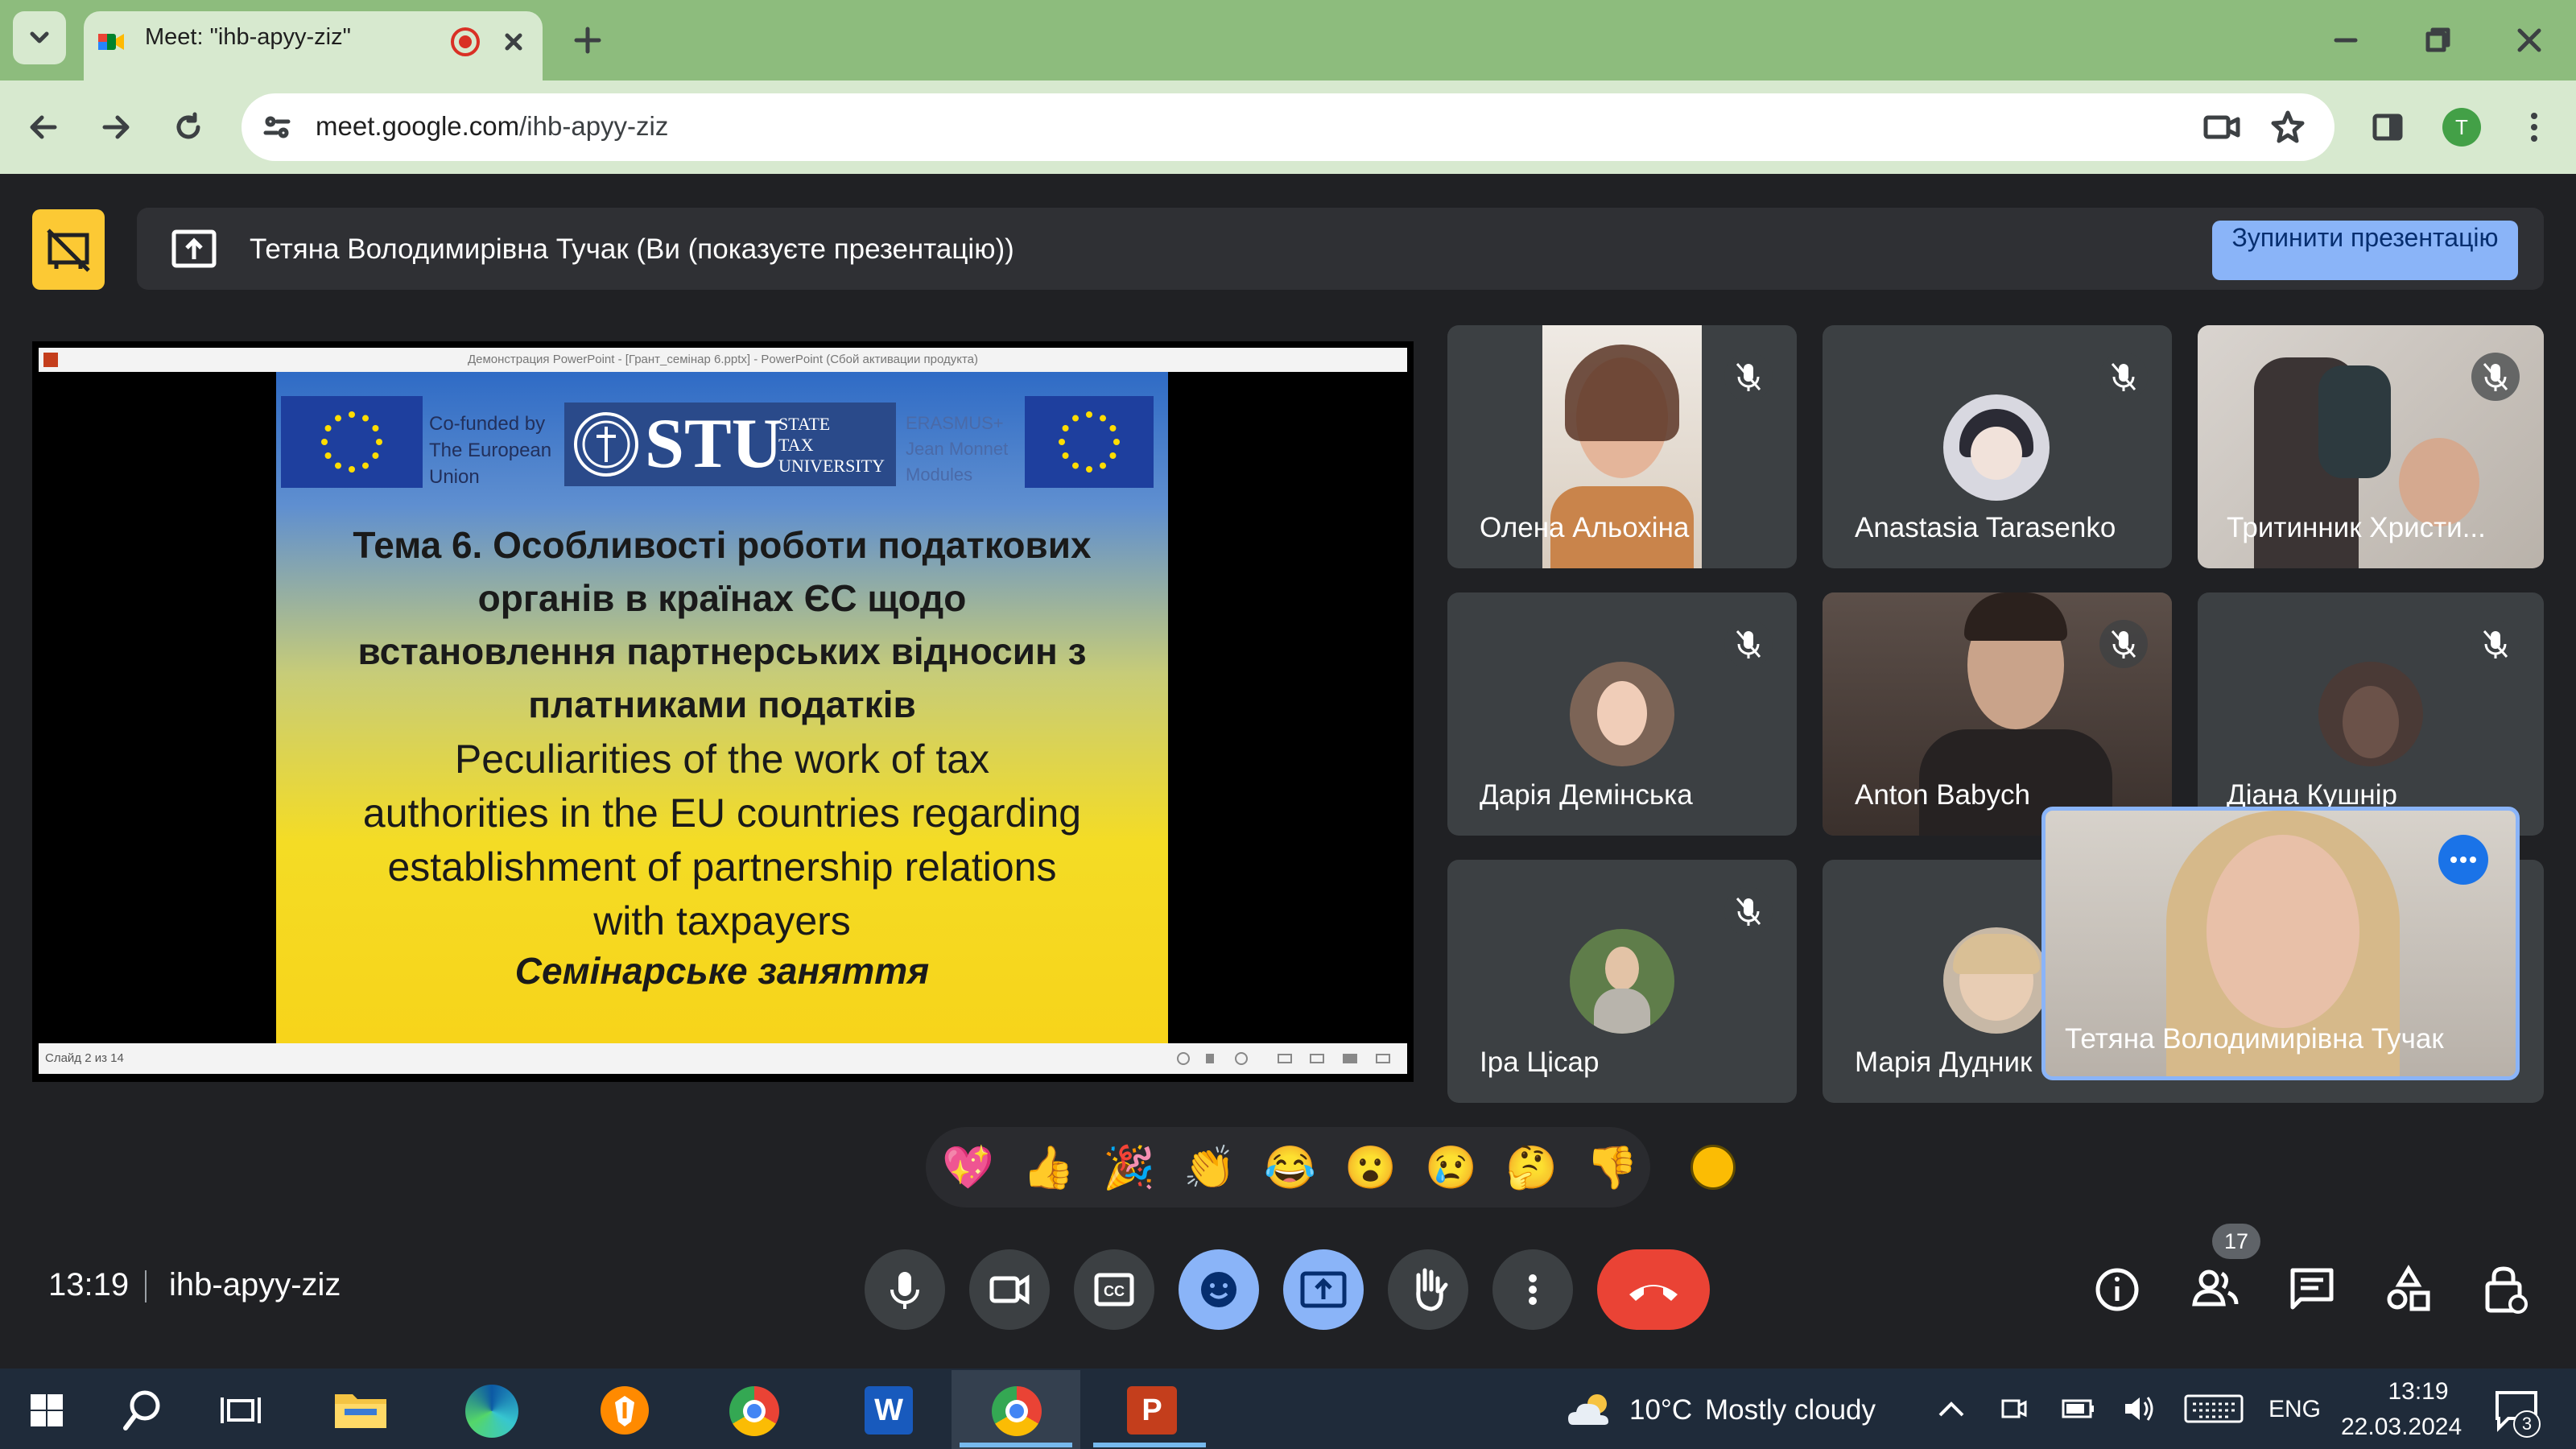 Image resolution: width=2576 pixels, height=1449 pixels. Describe the element at coordinates (2463, 860) in the screenshot. I see `more-options-icon` at that location.